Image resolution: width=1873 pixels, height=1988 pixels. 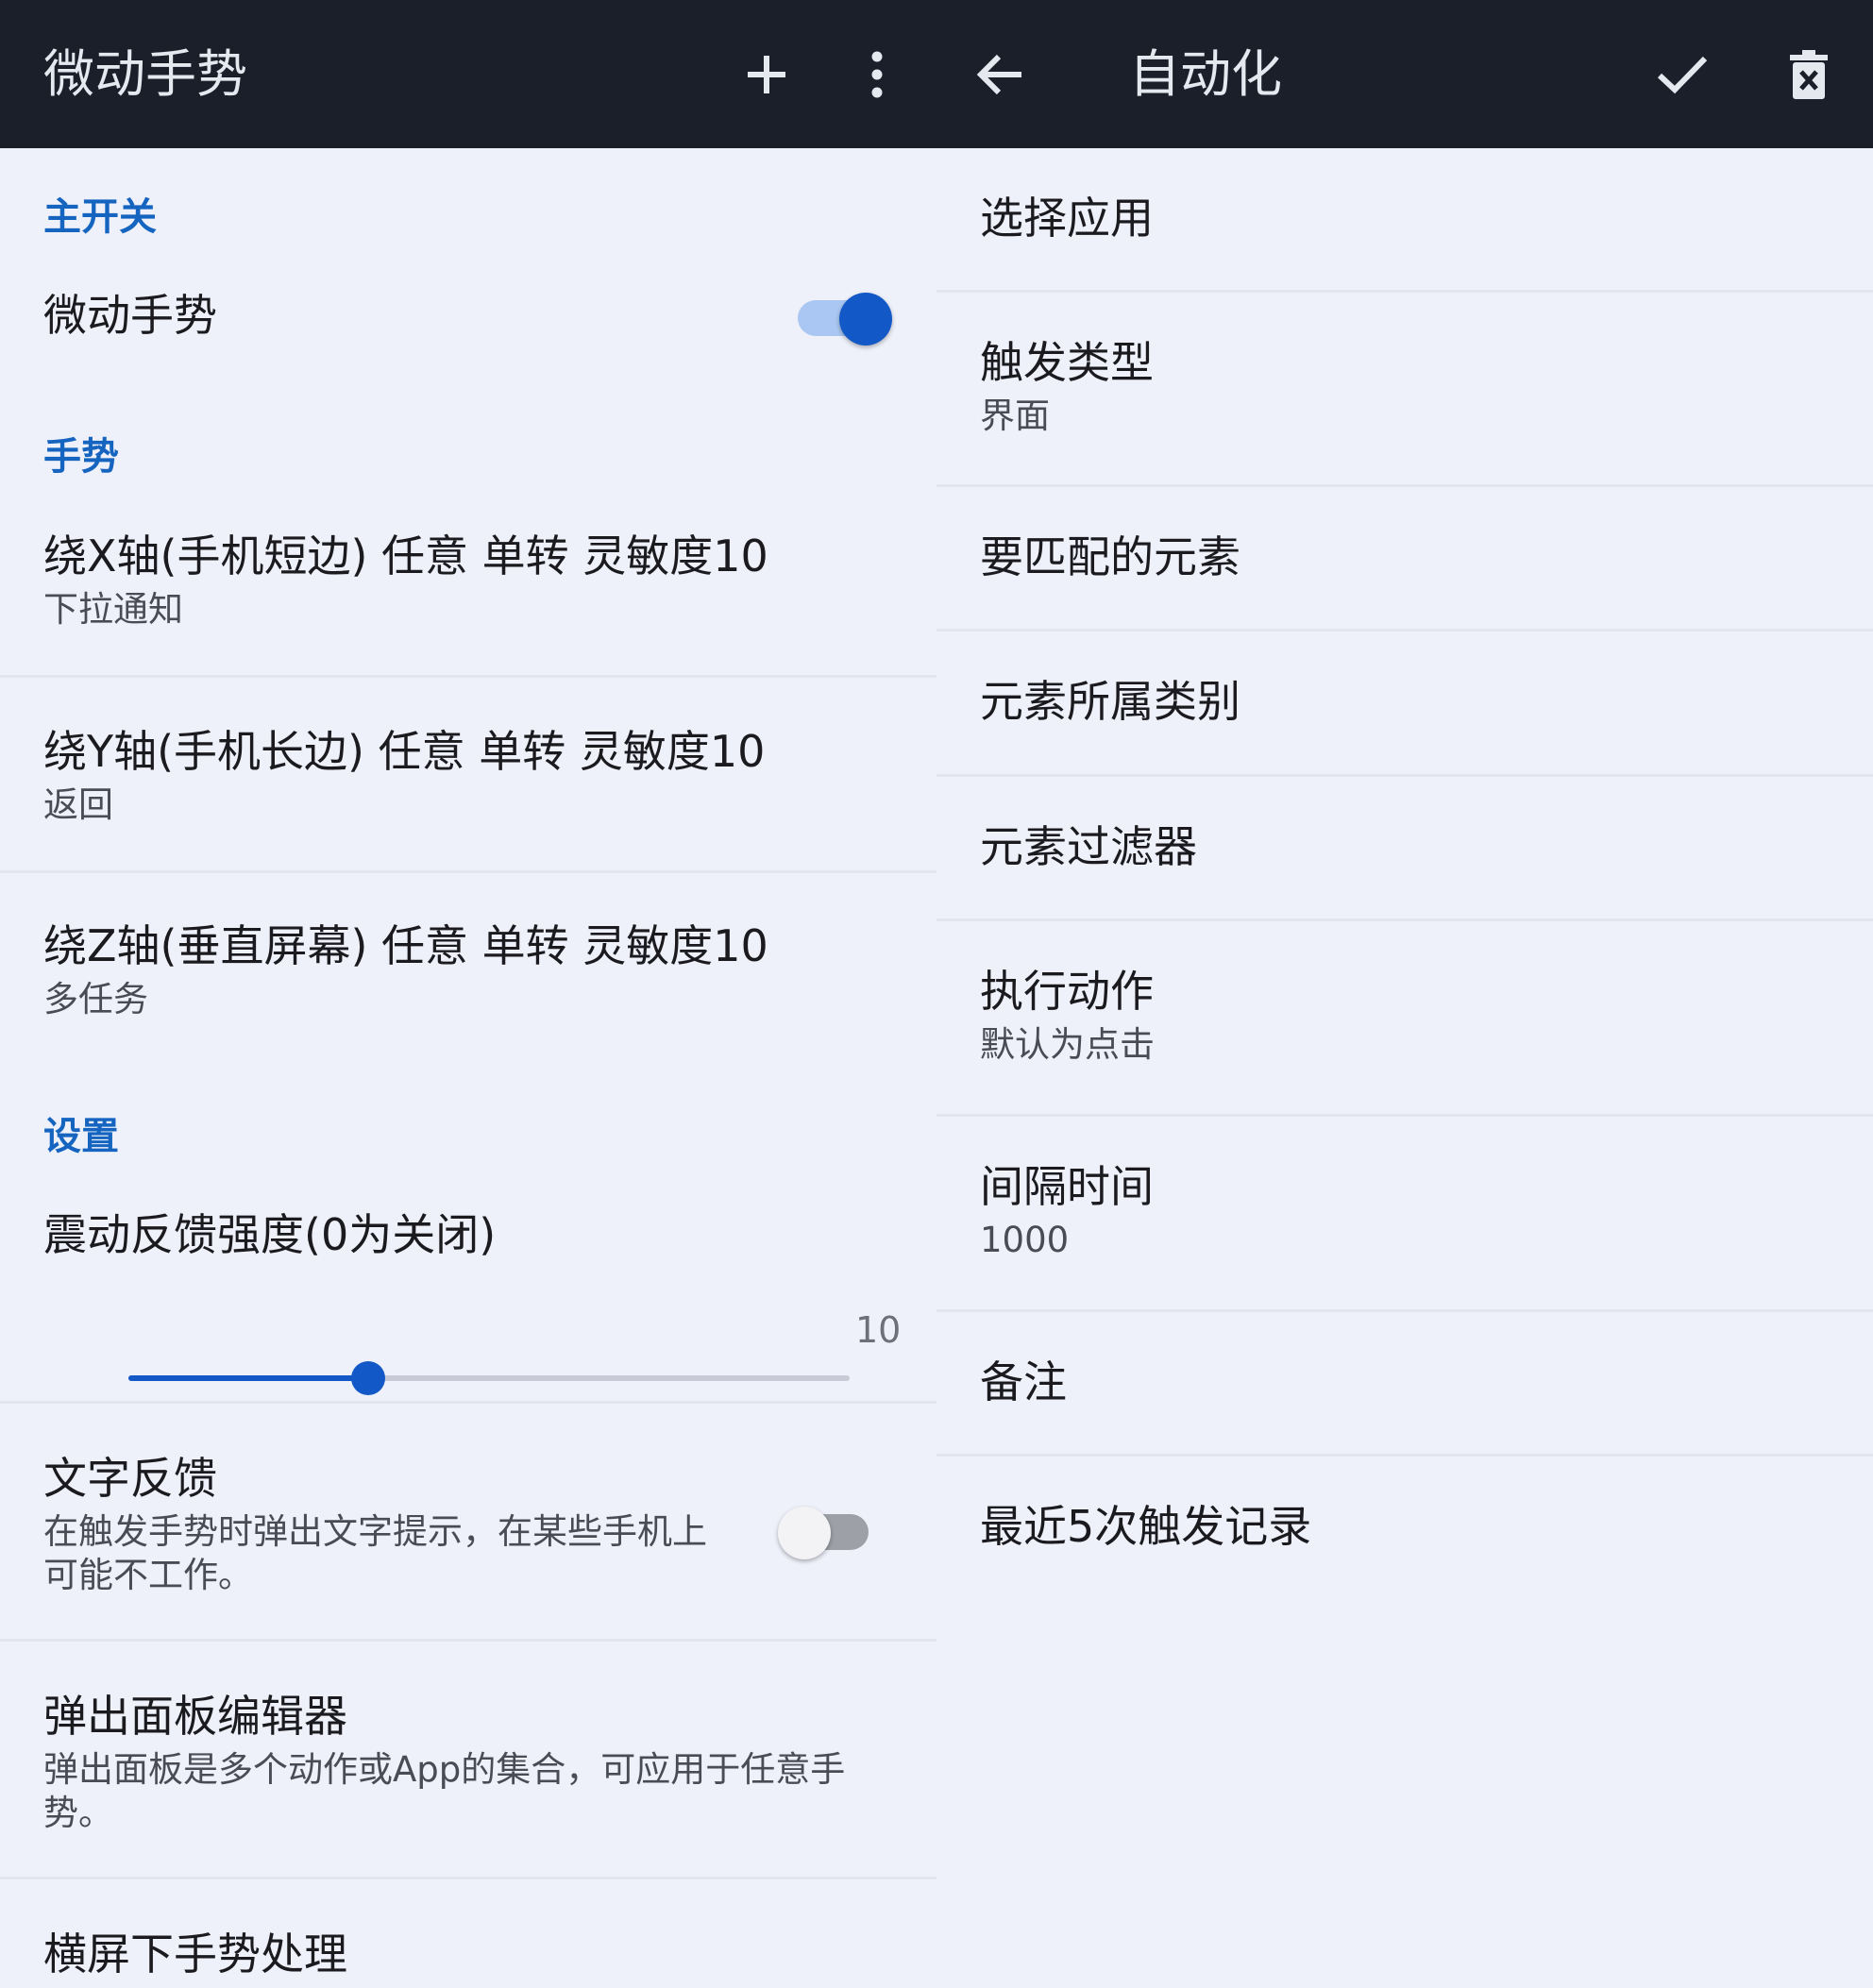 I want to click on text-feedback-row: 文字反馈 在触发手势时弹出文字提示，在某些手机上可能不工作。, so click(x=468, y=1532).